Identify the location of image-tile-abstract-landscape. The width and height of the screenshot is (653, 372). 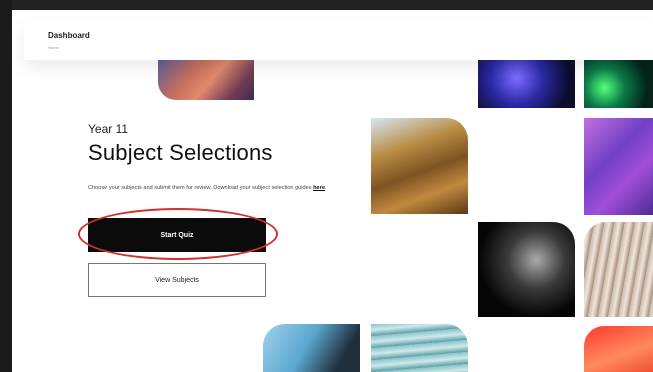
(206, 79).